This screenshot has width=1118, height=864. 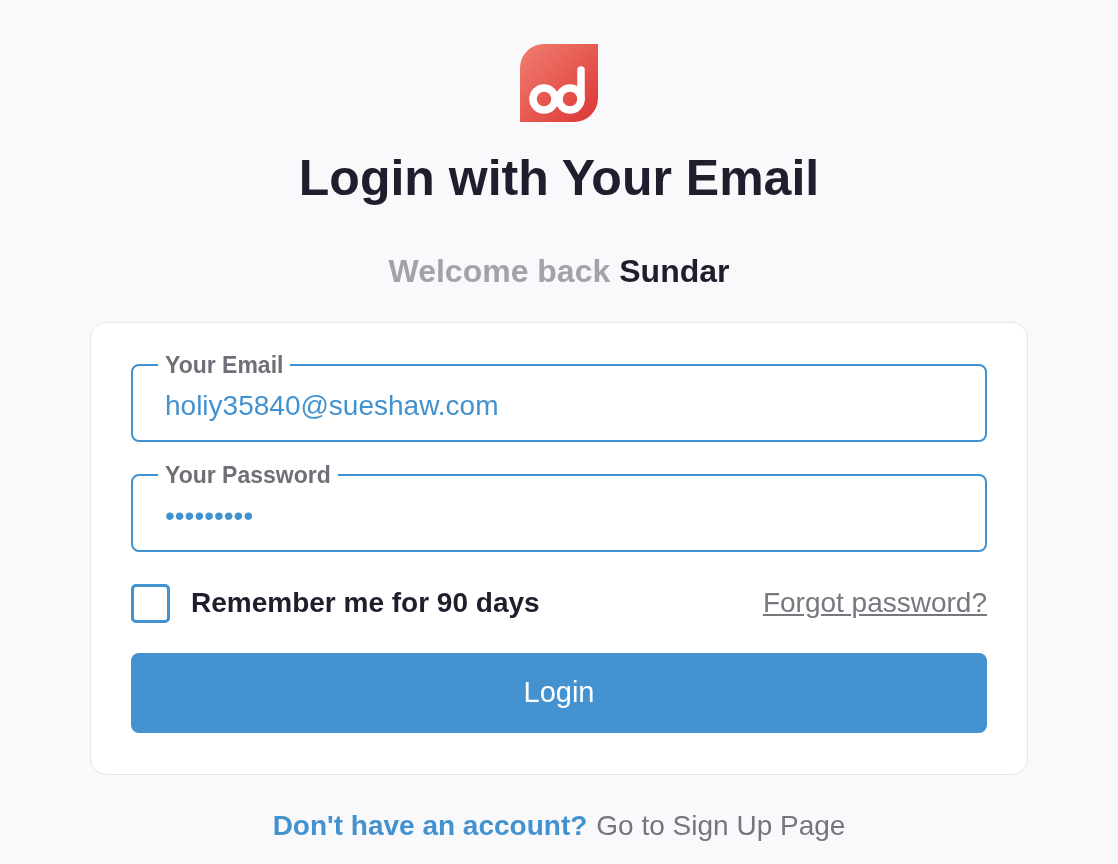 What do you see at coordinates (559, 83) in the screenshot?
I see `logo-icon` at bounding box center [559, 83].